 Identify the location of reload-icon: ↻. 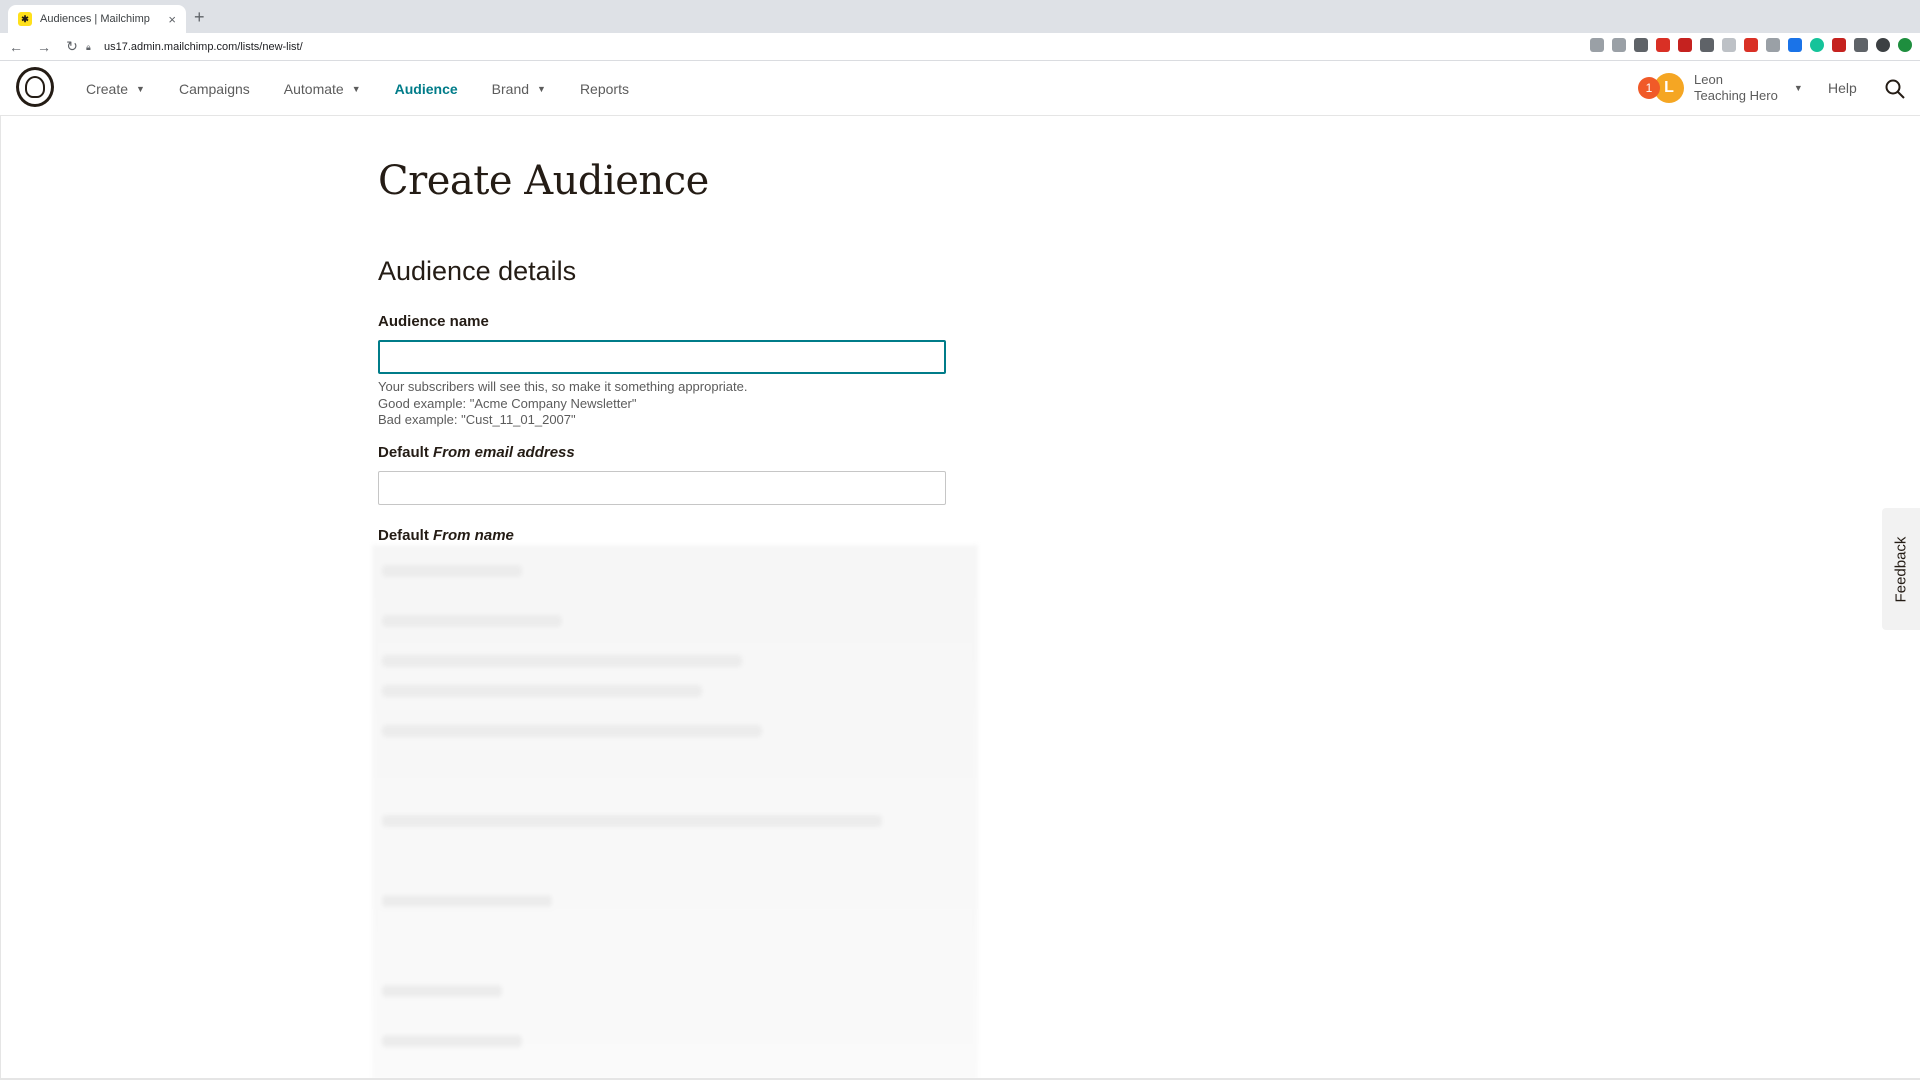
(72, 47).